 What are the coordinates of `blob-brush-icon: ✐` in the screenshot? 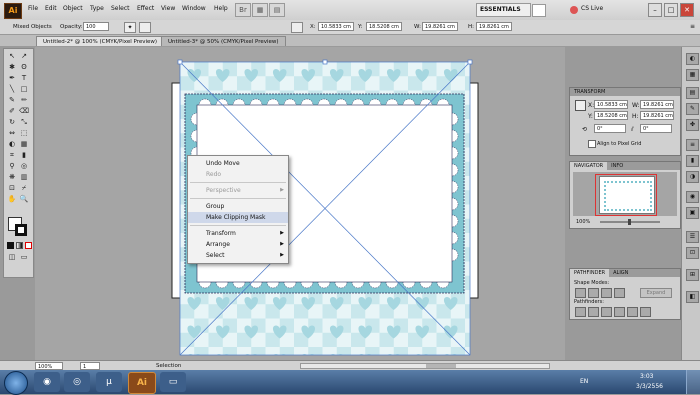 It's located at (12, 111).